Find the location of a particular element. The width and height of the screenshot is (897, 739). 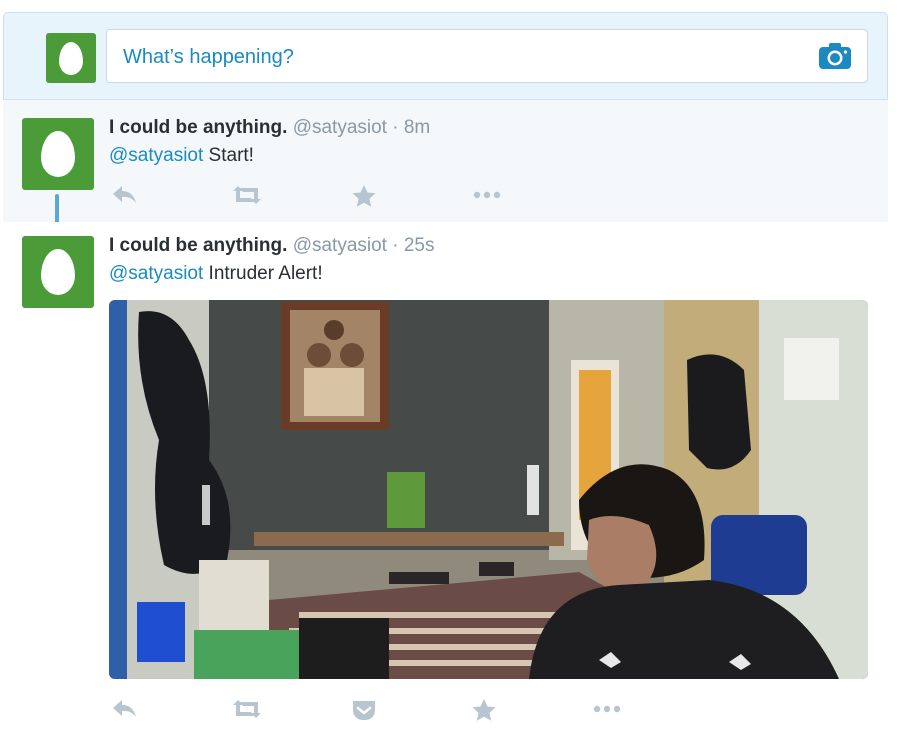

pocket-button is located at coordinates (366, 710).